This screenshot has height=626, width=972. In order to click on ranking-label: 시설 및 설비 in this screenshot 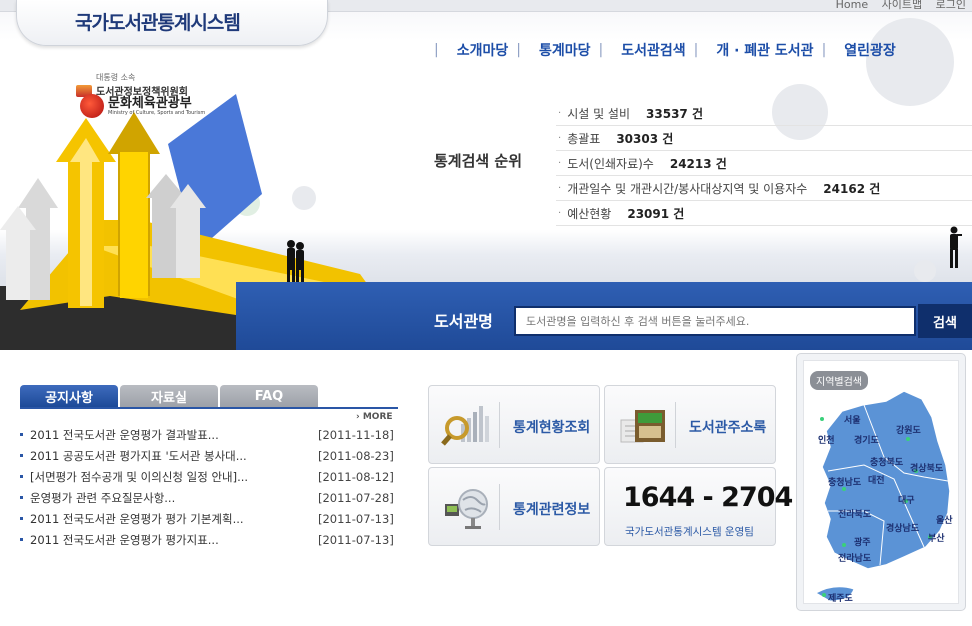, I will do `click(599, 113)`.